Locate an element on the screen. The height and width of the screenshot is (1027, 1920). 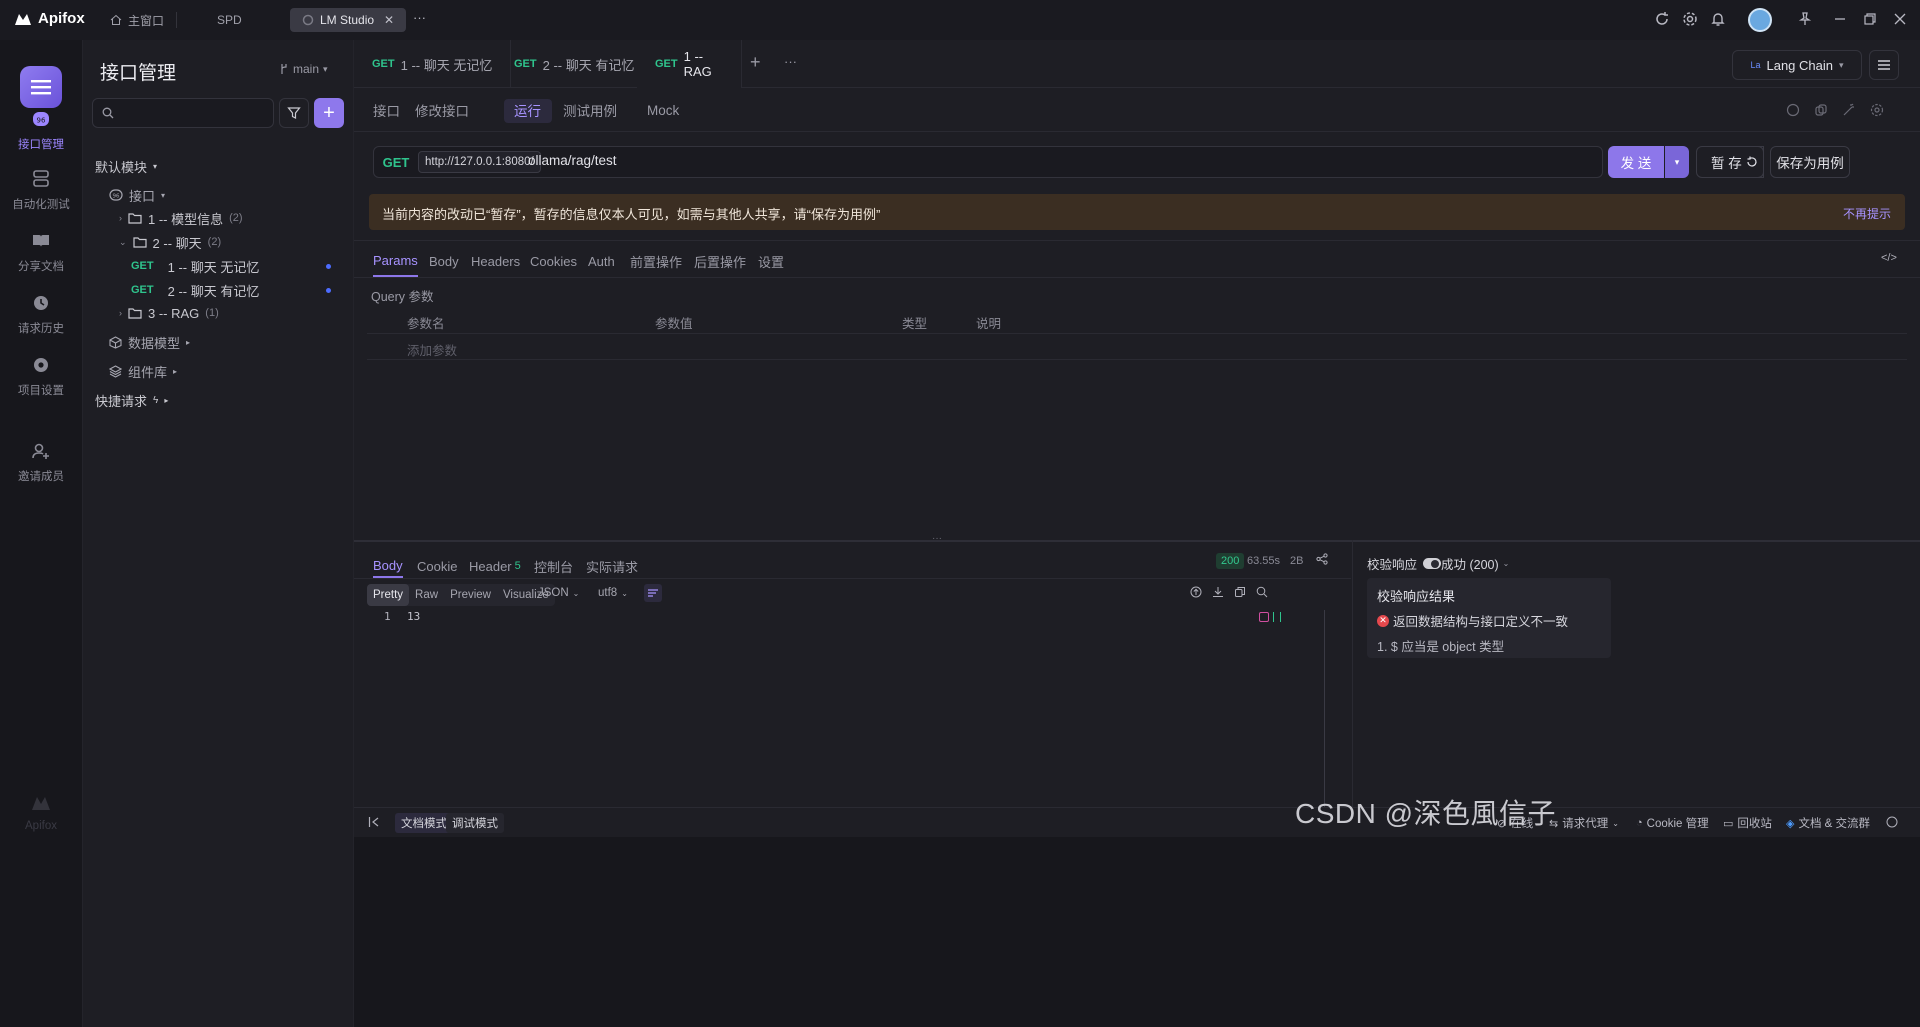
menu-button is located at coordinates (1884, 65).